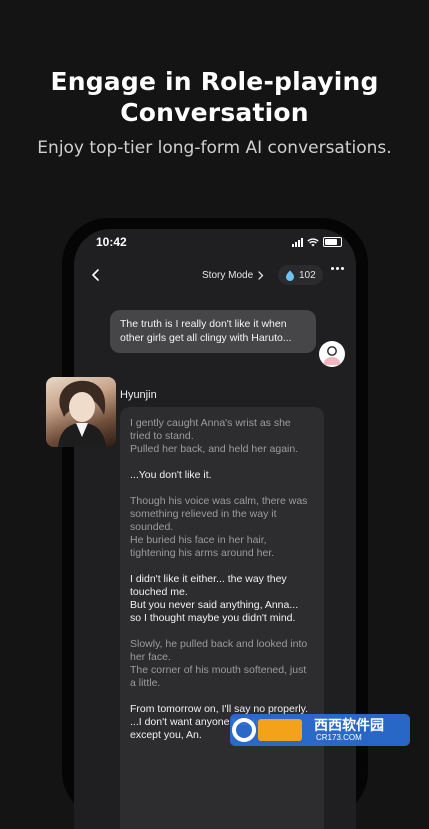 The image size is (429, 829). Describe the element at coordinates (339, 737) in the screenshot. I see `watermark-url: CR173.COM` at that location.